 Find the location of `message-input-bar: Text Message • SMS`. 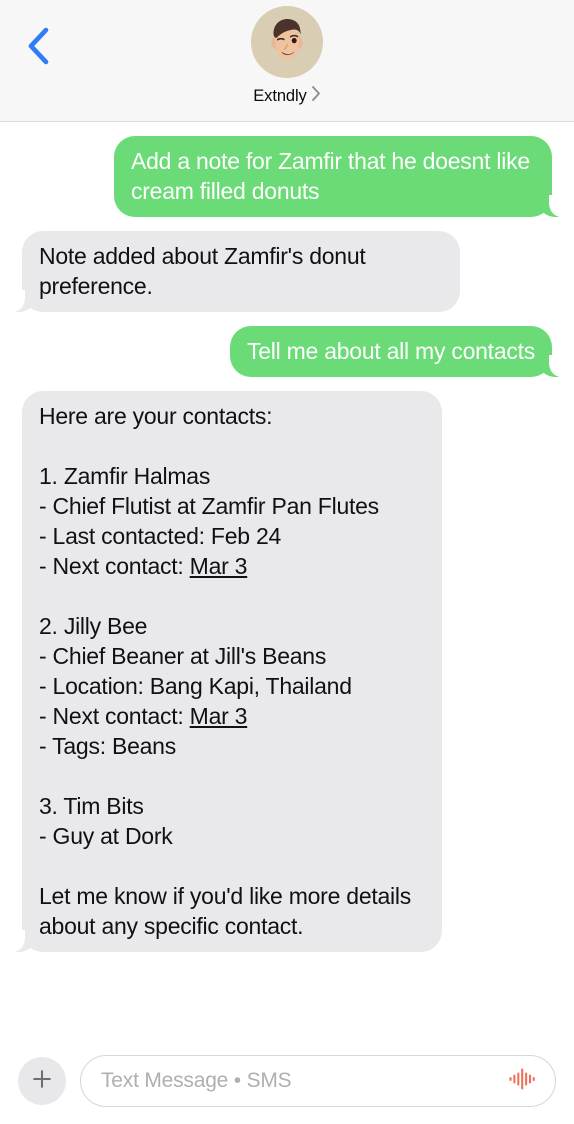

message-input-bar: Text Message • SMS is located at coordinates (287, 1081).